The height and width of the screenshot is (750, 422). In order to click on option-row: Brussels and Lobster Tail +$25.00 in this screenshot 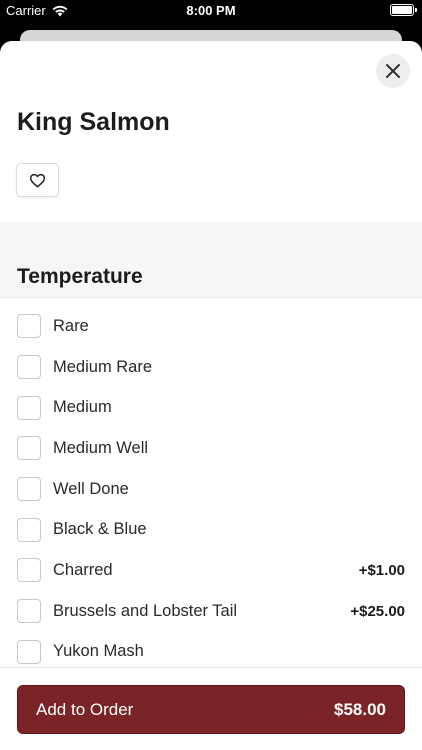, I will do `click(211, 611)`.